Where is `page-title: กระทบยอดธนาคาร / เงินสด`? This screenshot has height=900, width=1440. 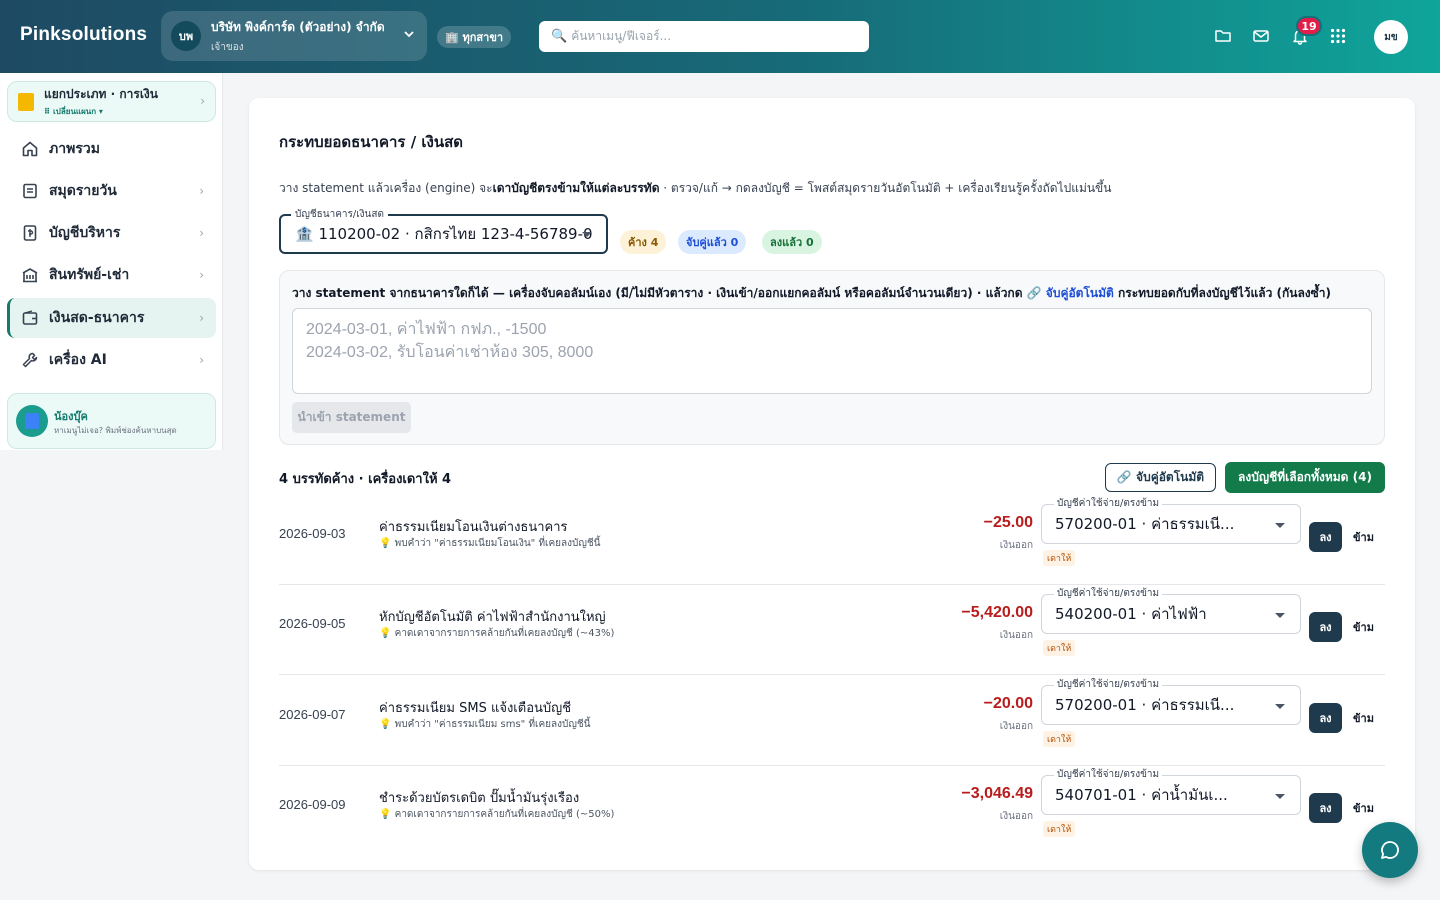 page-title: กระทบยอดธนาคาร / เงินสด is located at coordinates (371, 142).